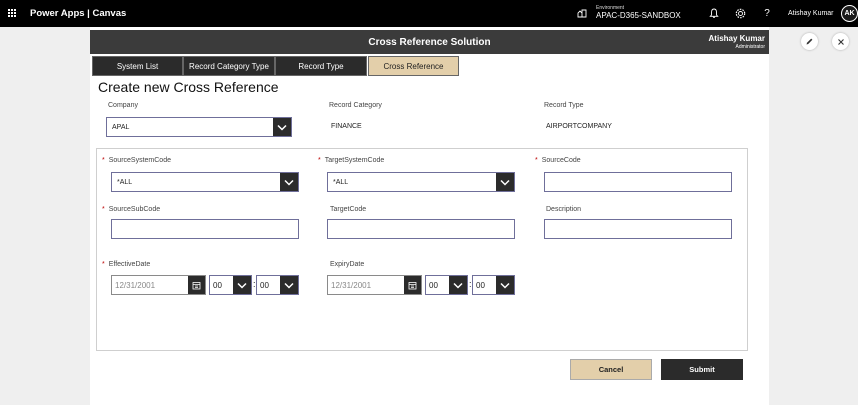 The width and height of the screenshot is (858, 405). Describe the element at coordinates (811, 13) in the screenshot. I see `user-name: Atishay Kumar` at that location.